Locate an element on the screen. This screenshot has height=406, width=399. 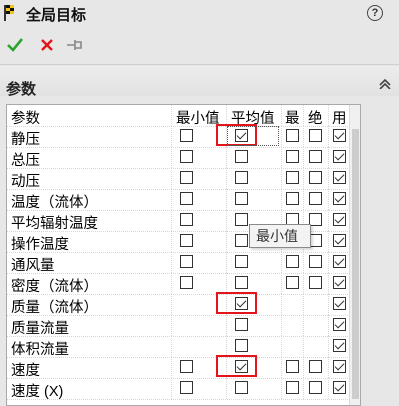
parameter-name: 密度（流体） is located at coordinates (54, 287).